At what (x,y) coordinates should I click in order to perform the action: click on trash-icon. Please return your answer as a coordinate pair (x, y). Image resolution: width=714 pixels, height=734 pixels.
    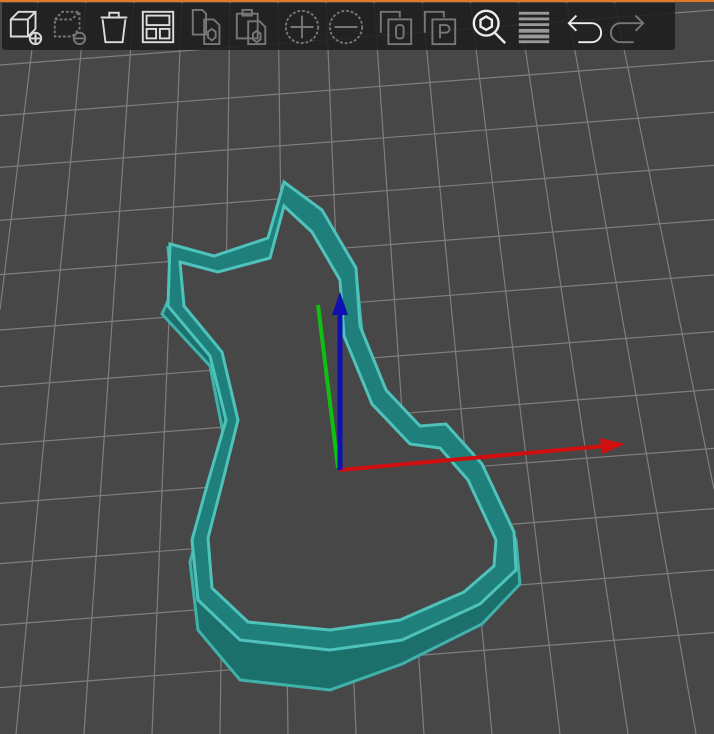
    Looking at the image, I should click on (114, 27).